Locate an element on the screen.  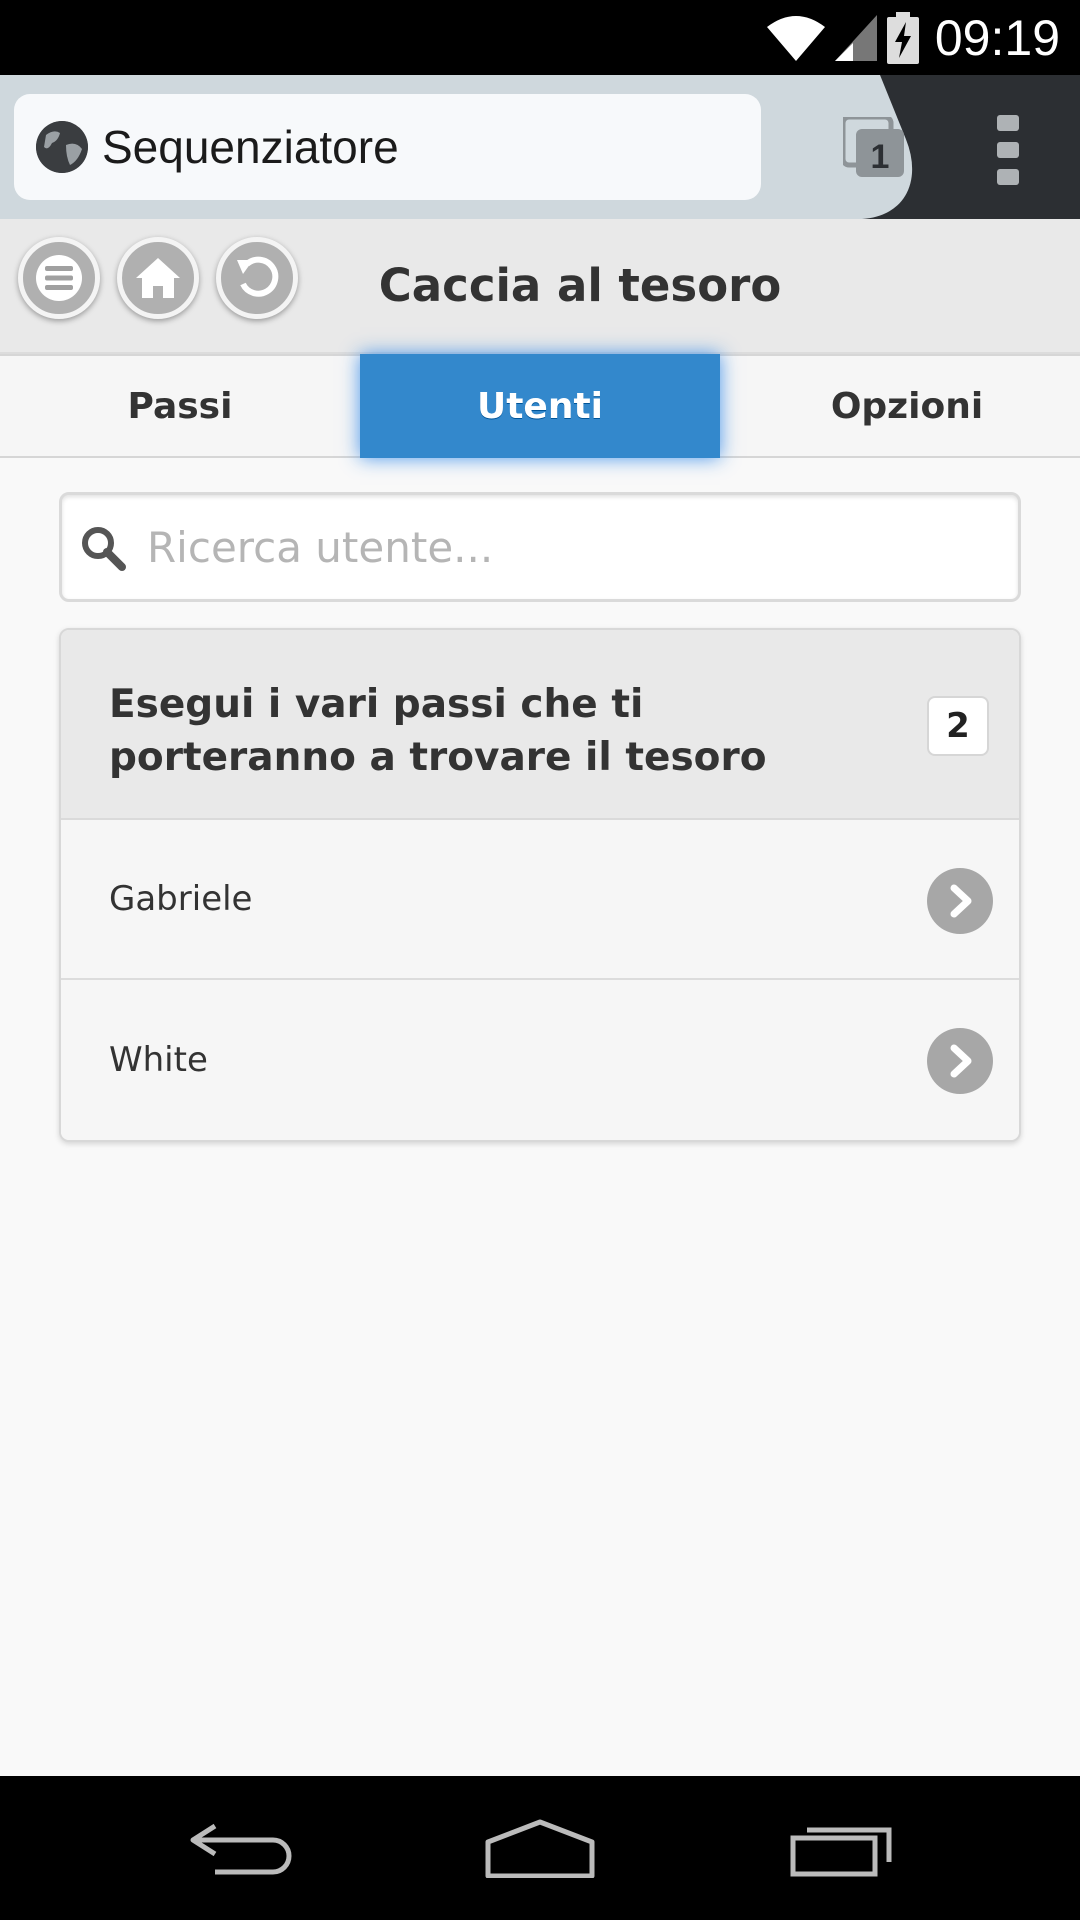
navbar: Passi Utenti Opzioni is located at coordinates (540, 406).